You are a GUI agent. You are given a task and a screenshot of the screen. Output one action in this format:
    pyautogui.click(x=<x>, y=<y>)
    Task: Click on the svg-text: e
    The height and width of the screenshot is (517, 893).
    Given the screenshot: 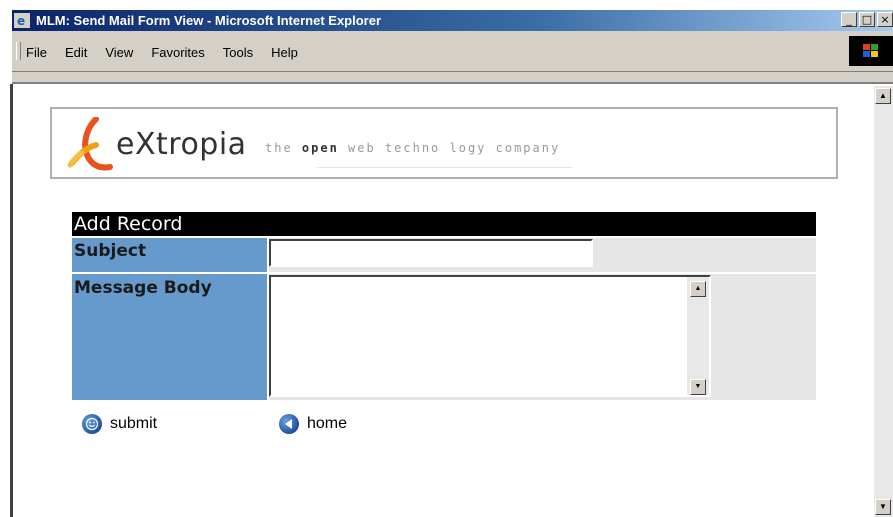 What is the action you would take?
    pyautogui.click(x=21, y=21)
    